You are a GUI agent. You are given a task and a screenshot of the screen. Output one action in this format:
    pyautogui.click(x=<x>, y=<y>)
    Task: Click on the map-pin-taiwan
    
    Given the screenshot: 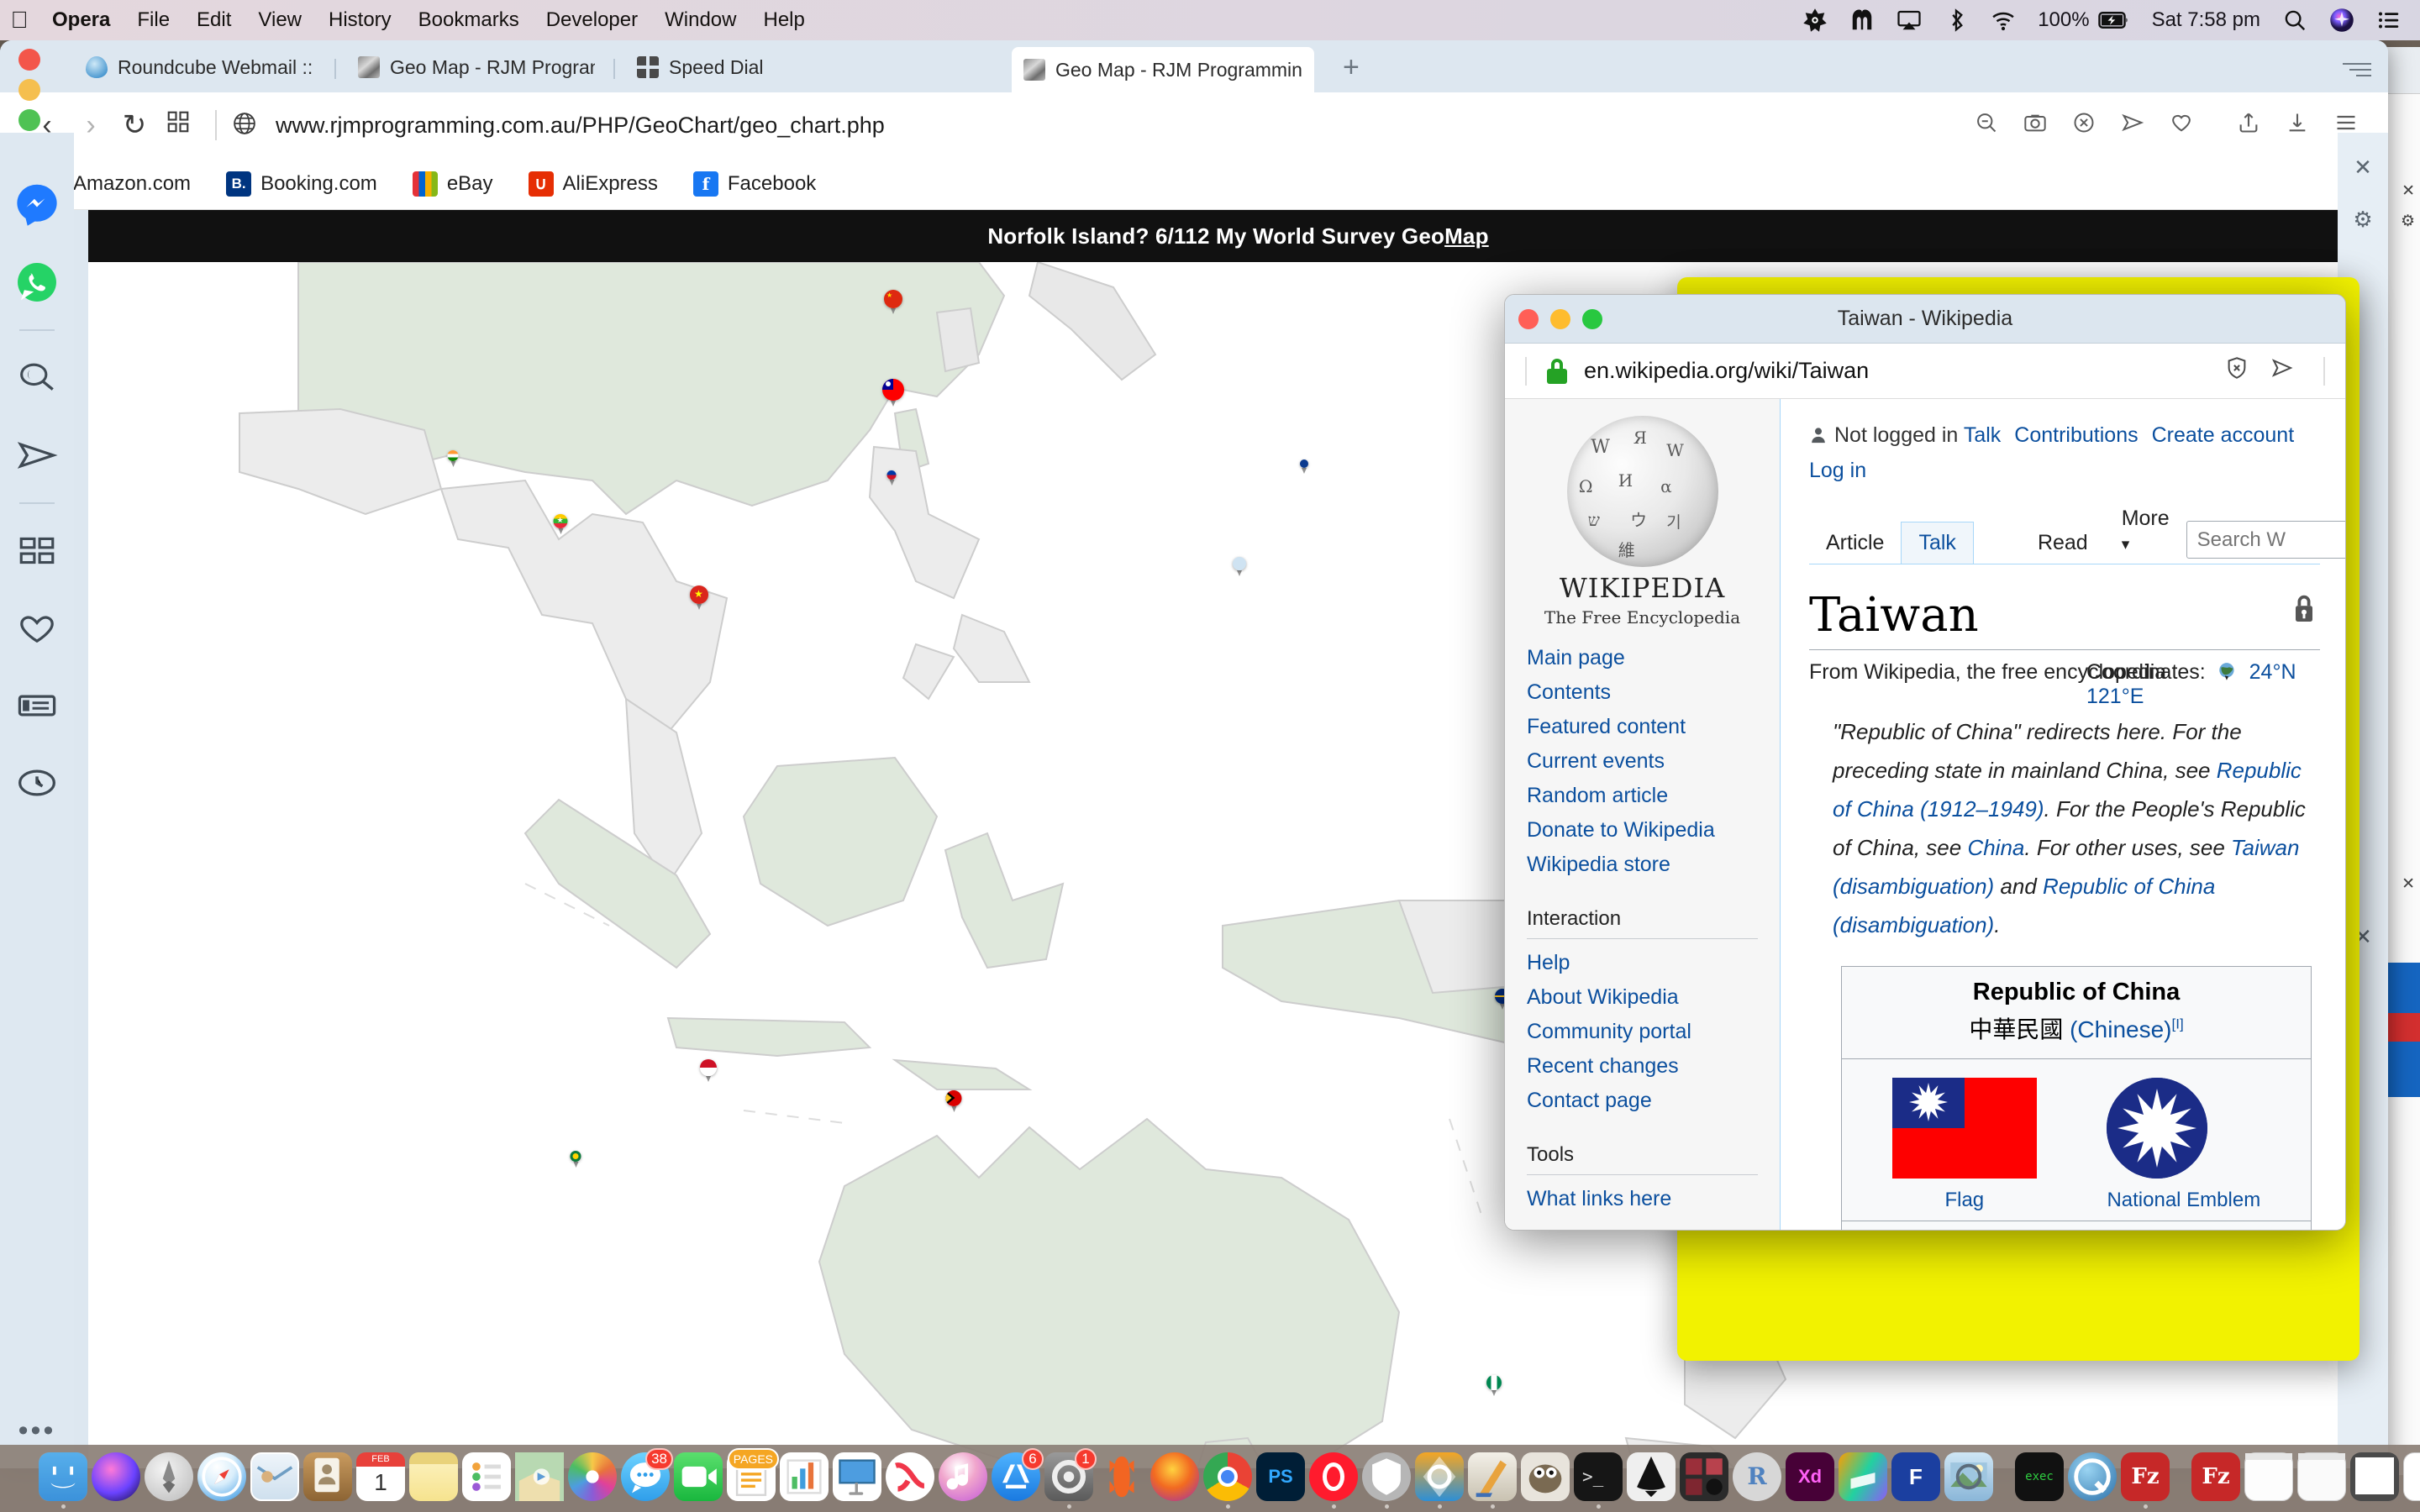 What is the action you would take?
    pyautogui.click(x=893, y=393)
    